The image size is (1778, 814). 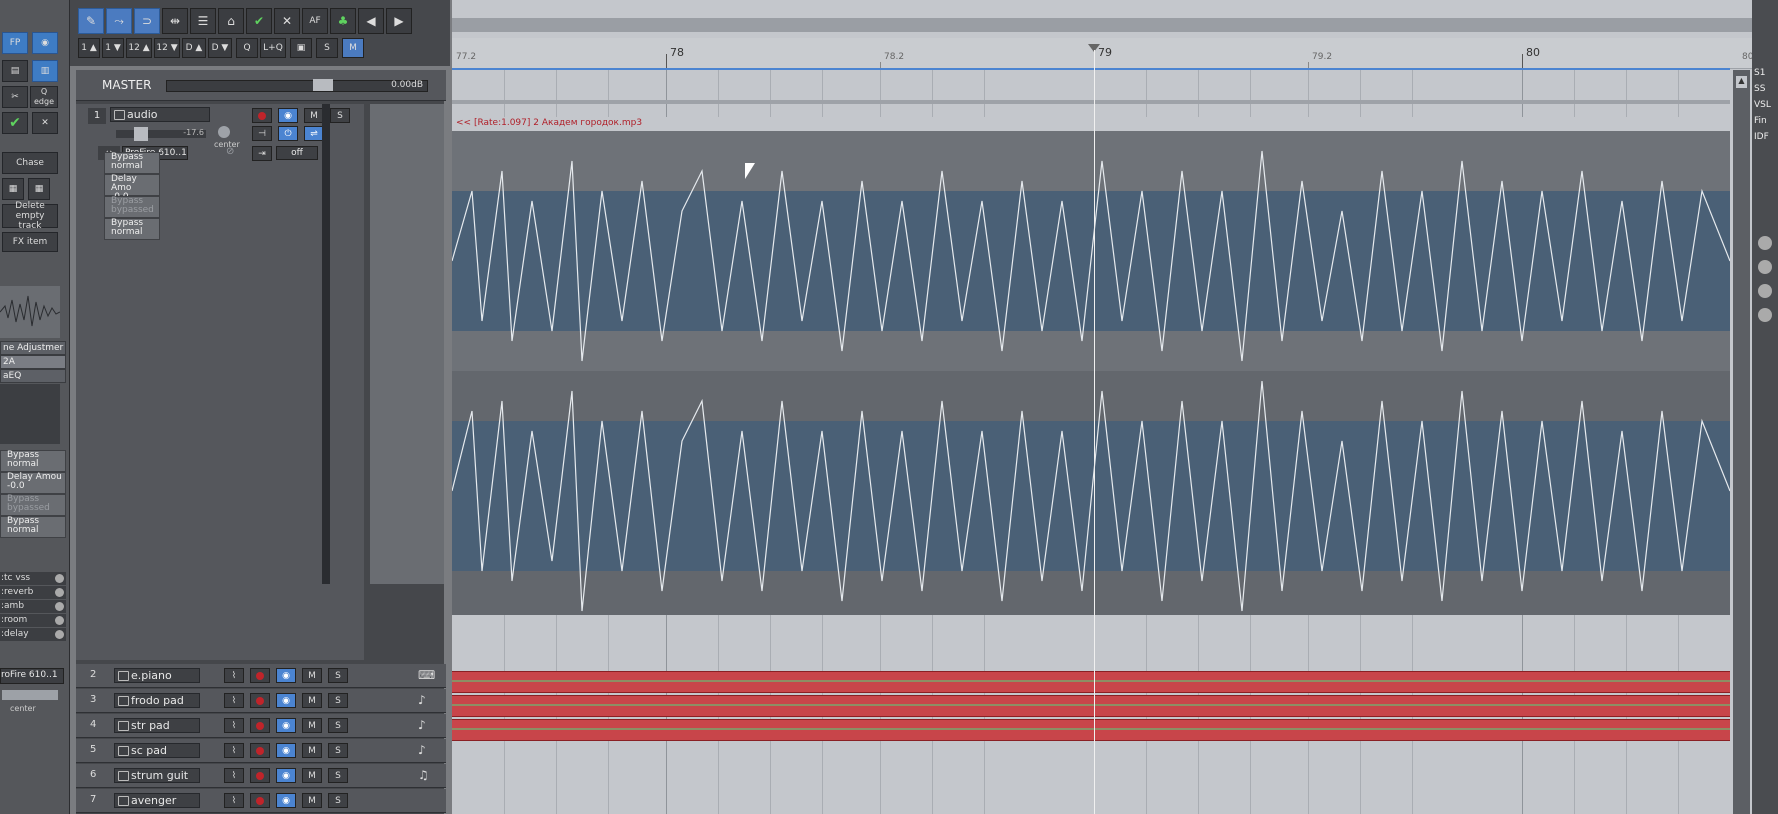 What do you see at coordinates (231, 21) in the screenshot?
I see `shirt-icon: ⌂` at bounding box center [231, 21].